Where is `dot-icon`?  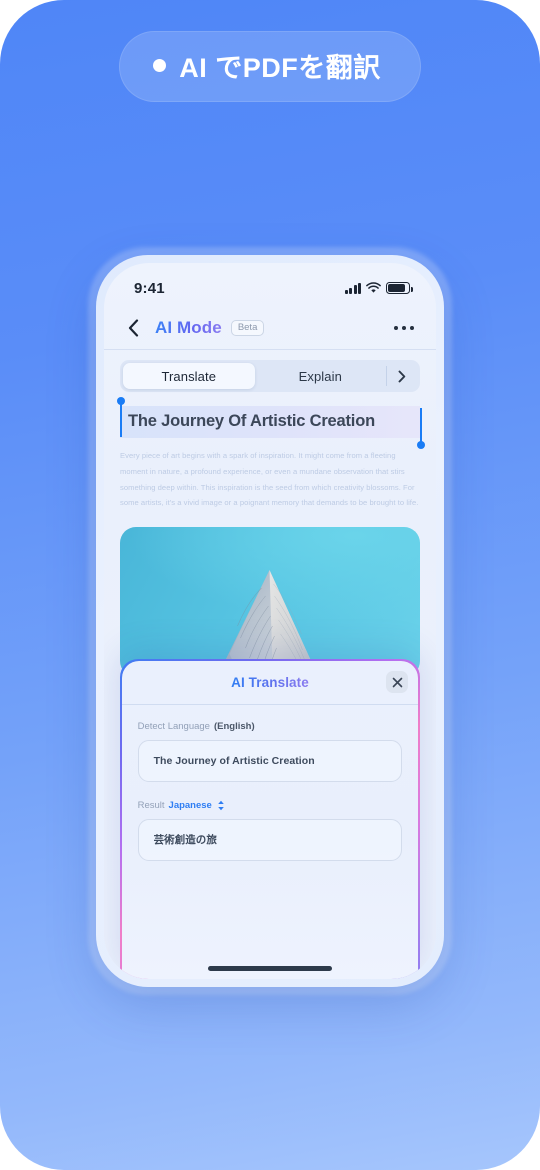
dot-icon is located at coordinates (160, 65).